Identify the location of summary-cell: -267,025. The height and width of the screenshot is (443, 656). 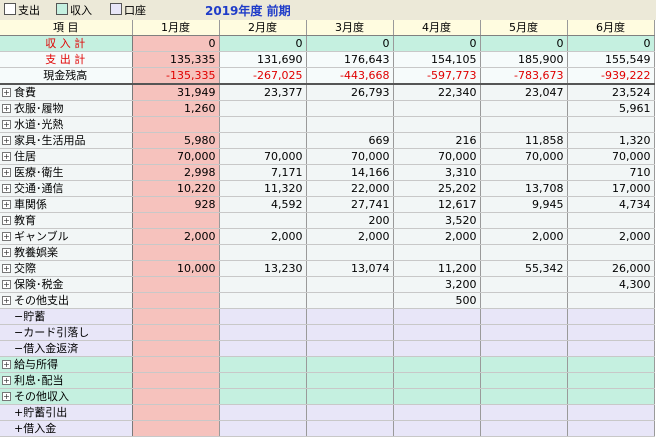
(263, 76).